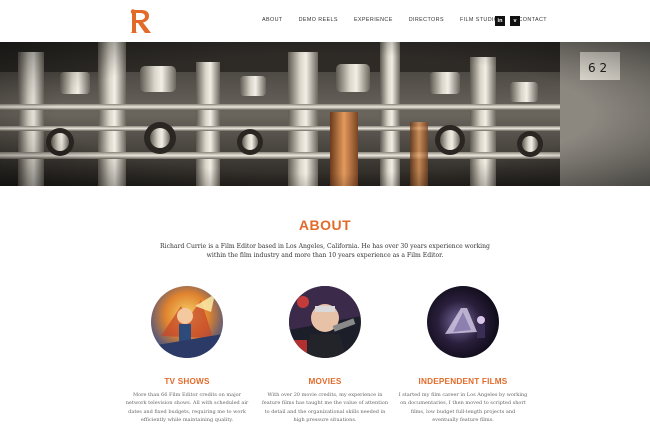  Describe the element at coordinates (187, 381) in the screenshot. I see `tv-shows-title: TV SHOWS` at that location.